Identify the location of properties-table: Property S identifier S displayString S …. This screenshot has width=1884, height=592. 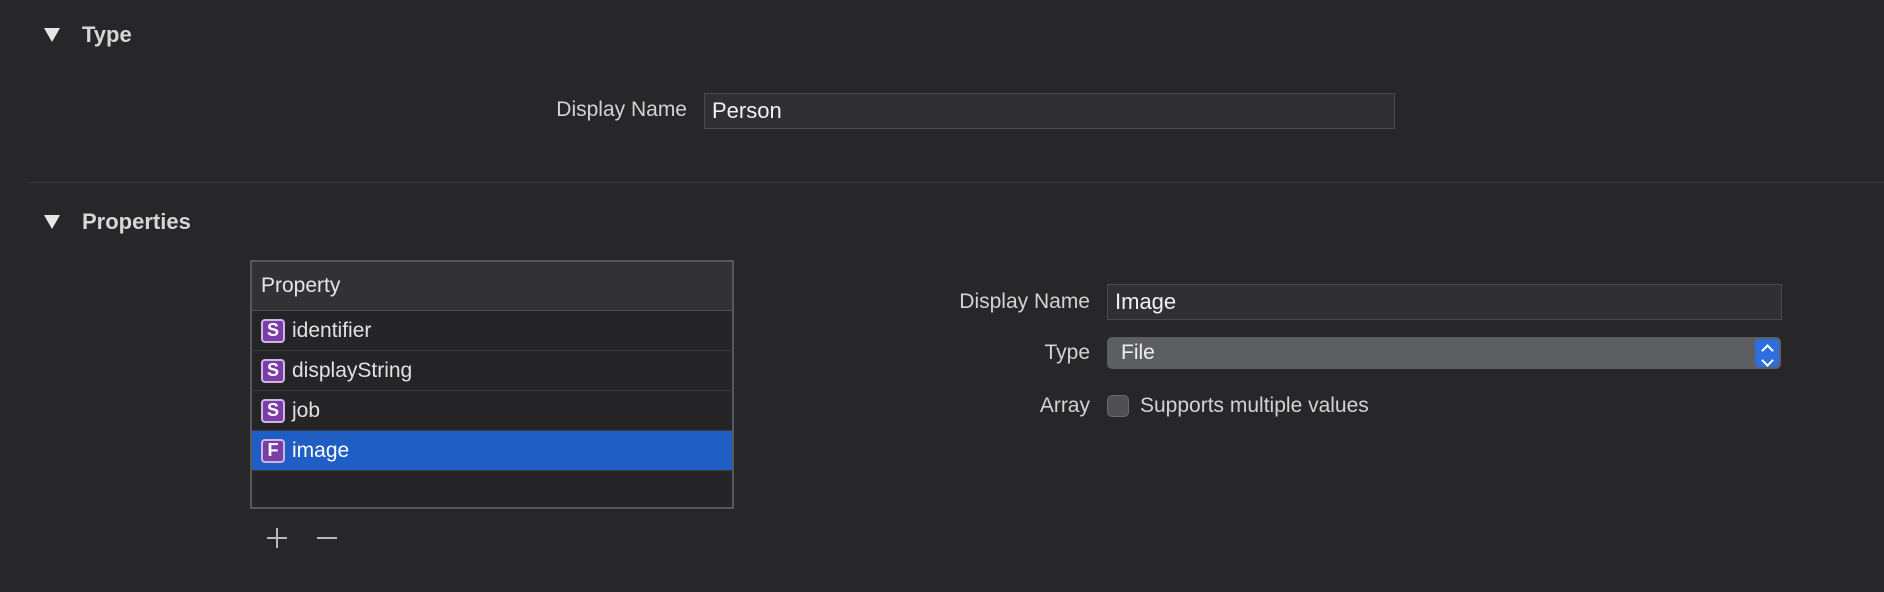
(492, 384).